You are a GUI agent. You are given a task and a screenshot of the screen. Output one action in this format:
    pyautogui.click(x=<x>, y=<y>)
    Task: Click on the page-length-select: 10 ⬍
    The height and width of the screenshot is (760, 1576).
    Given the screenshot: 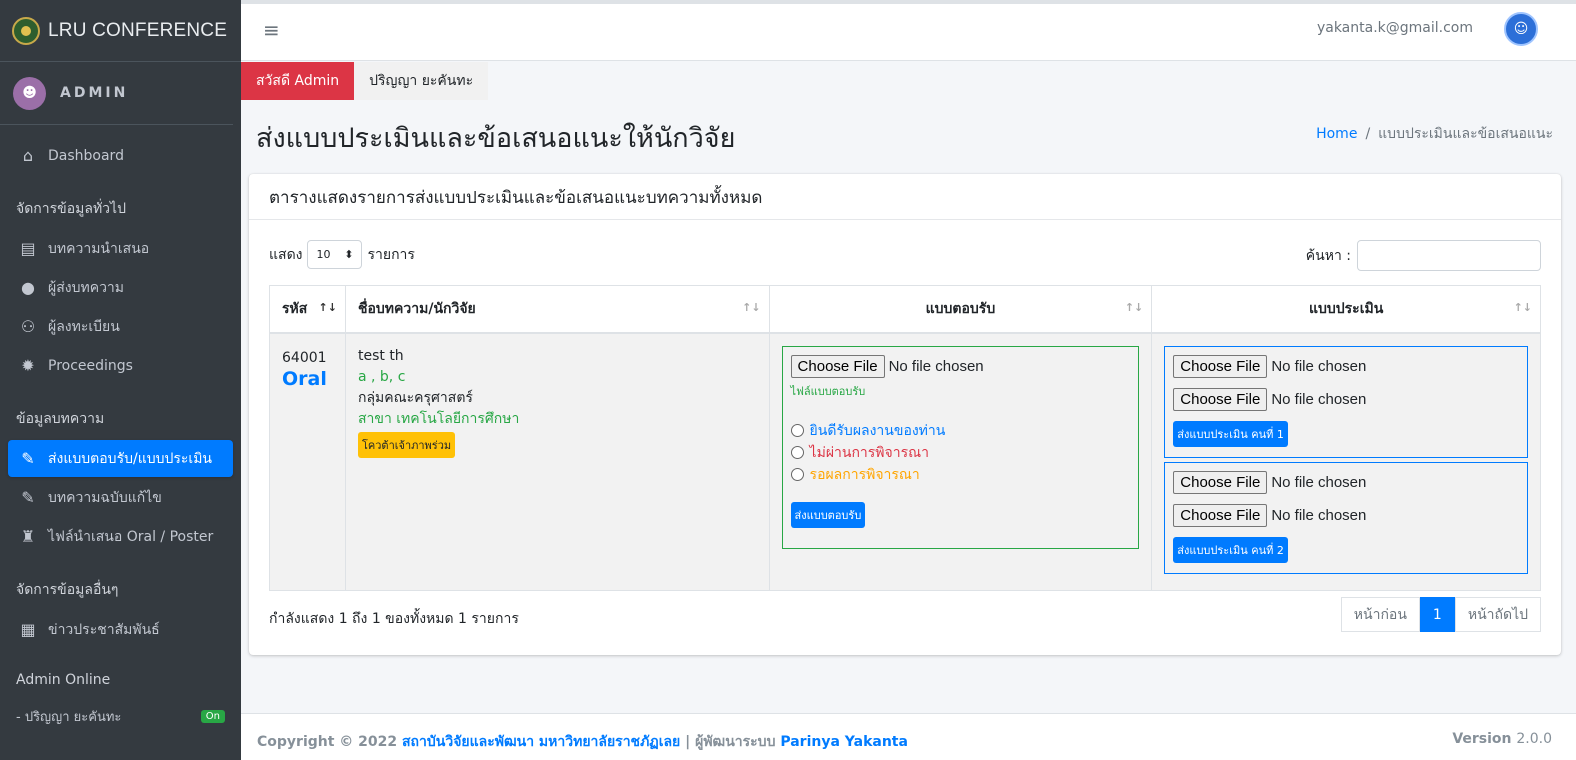 What is the action you would take?
    pyautogui.click(x=334, y=254)
    